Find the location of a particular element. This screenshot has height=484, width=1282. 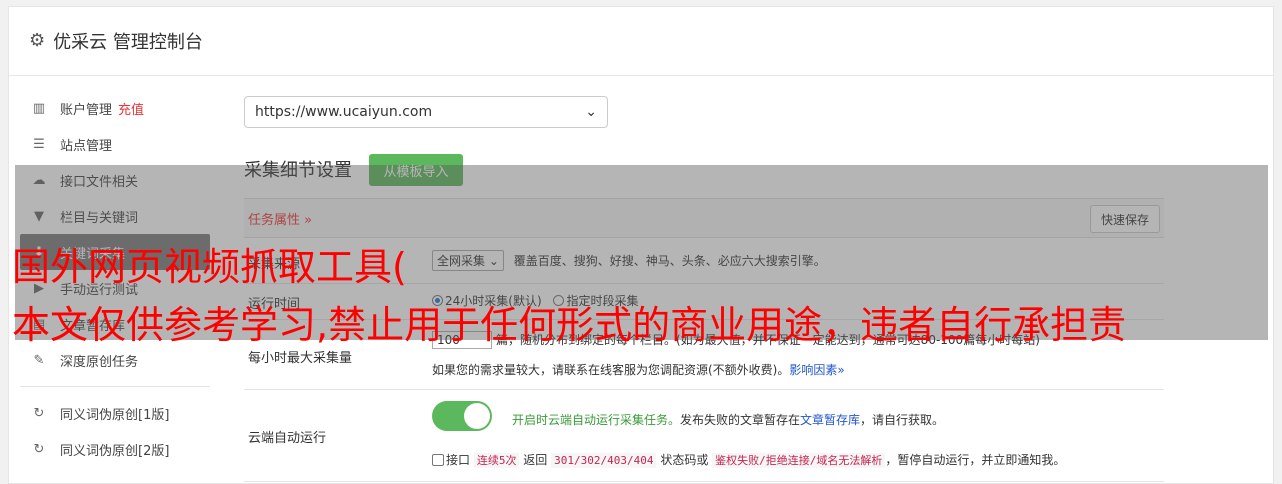

row-value-line2: 如果您的需求量较大，请联系在线客服为您调配资源(不额外收费)。影响因素» is located at coordinates (638, 370).